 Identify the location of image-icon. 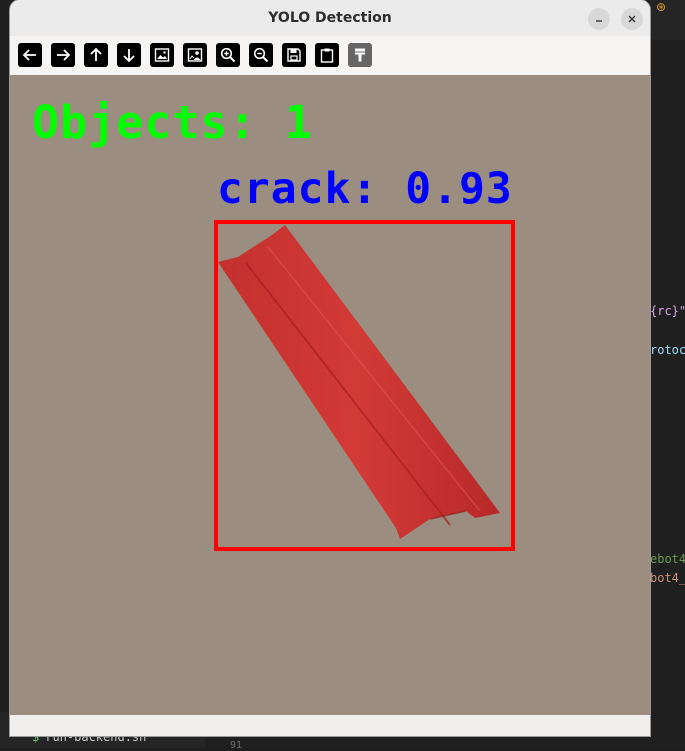
(162, 55).